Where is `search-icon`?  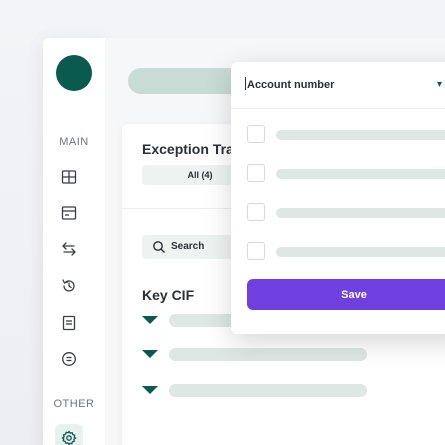 search-icon is located at coordinates (159, 247).